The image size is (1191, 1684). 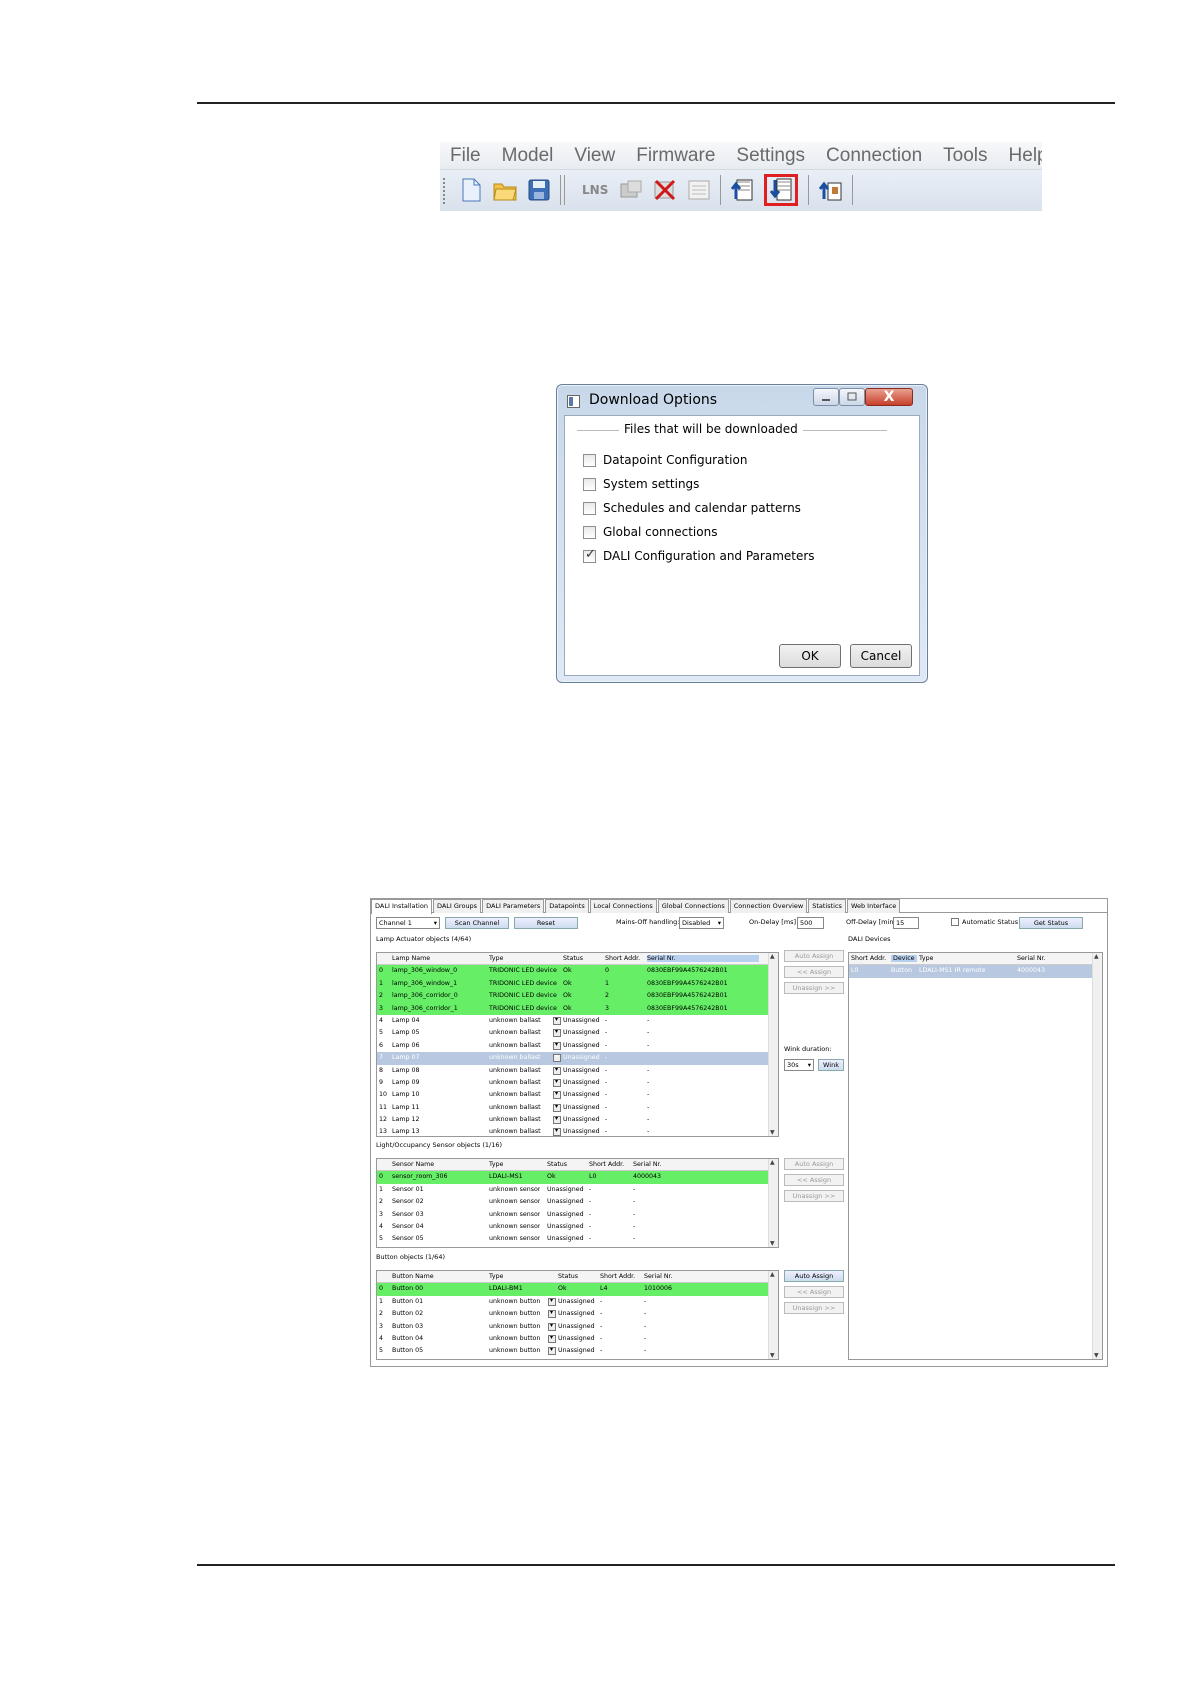 What do you see at coordinates (641, 484) in the screenshot?
I see `option-system-settings: System settings` at bounding box center [641, 484].